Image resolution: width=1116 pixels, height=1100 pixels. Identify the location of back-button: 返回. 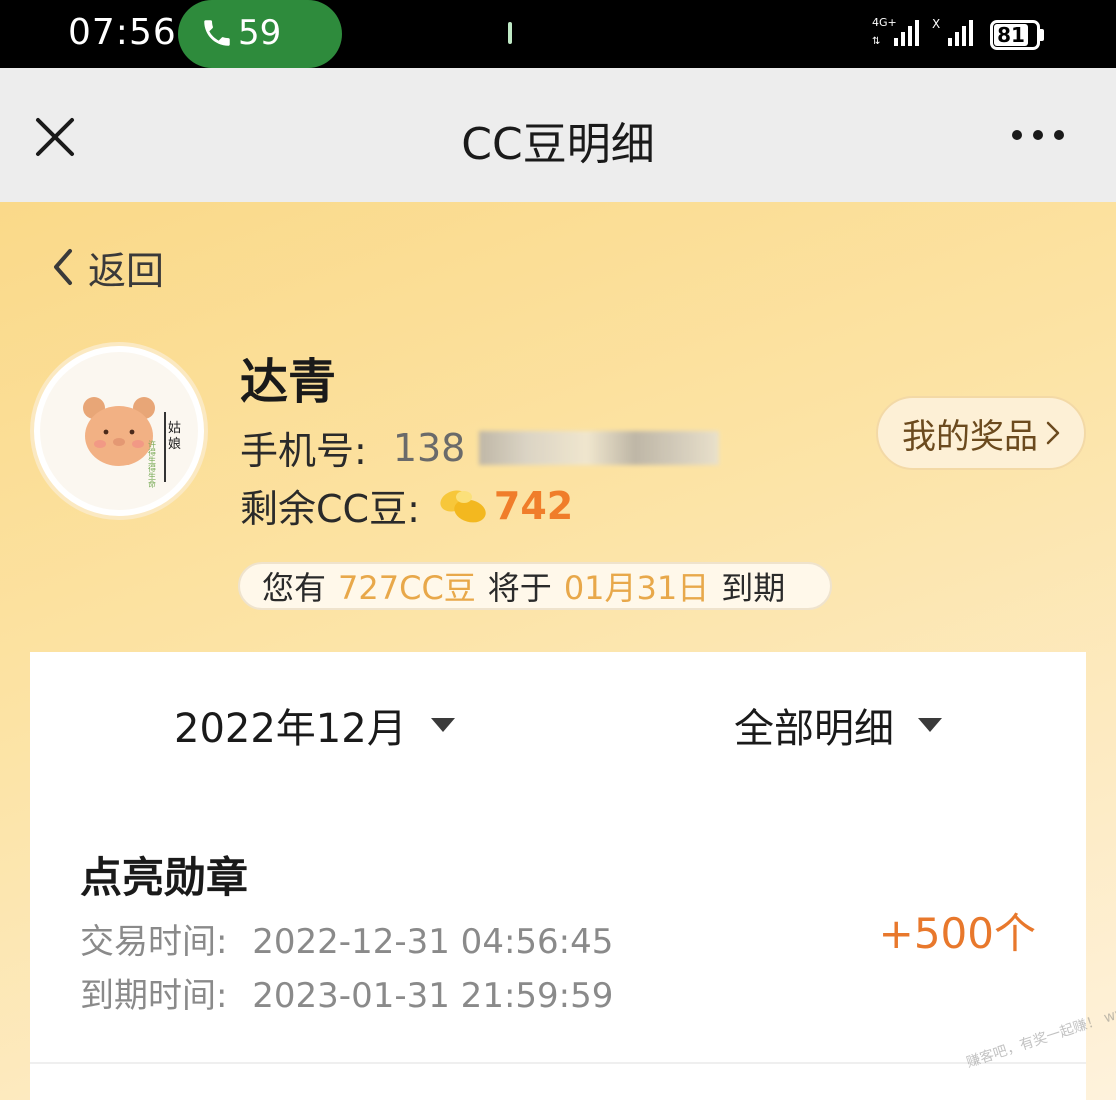
(107, 267).